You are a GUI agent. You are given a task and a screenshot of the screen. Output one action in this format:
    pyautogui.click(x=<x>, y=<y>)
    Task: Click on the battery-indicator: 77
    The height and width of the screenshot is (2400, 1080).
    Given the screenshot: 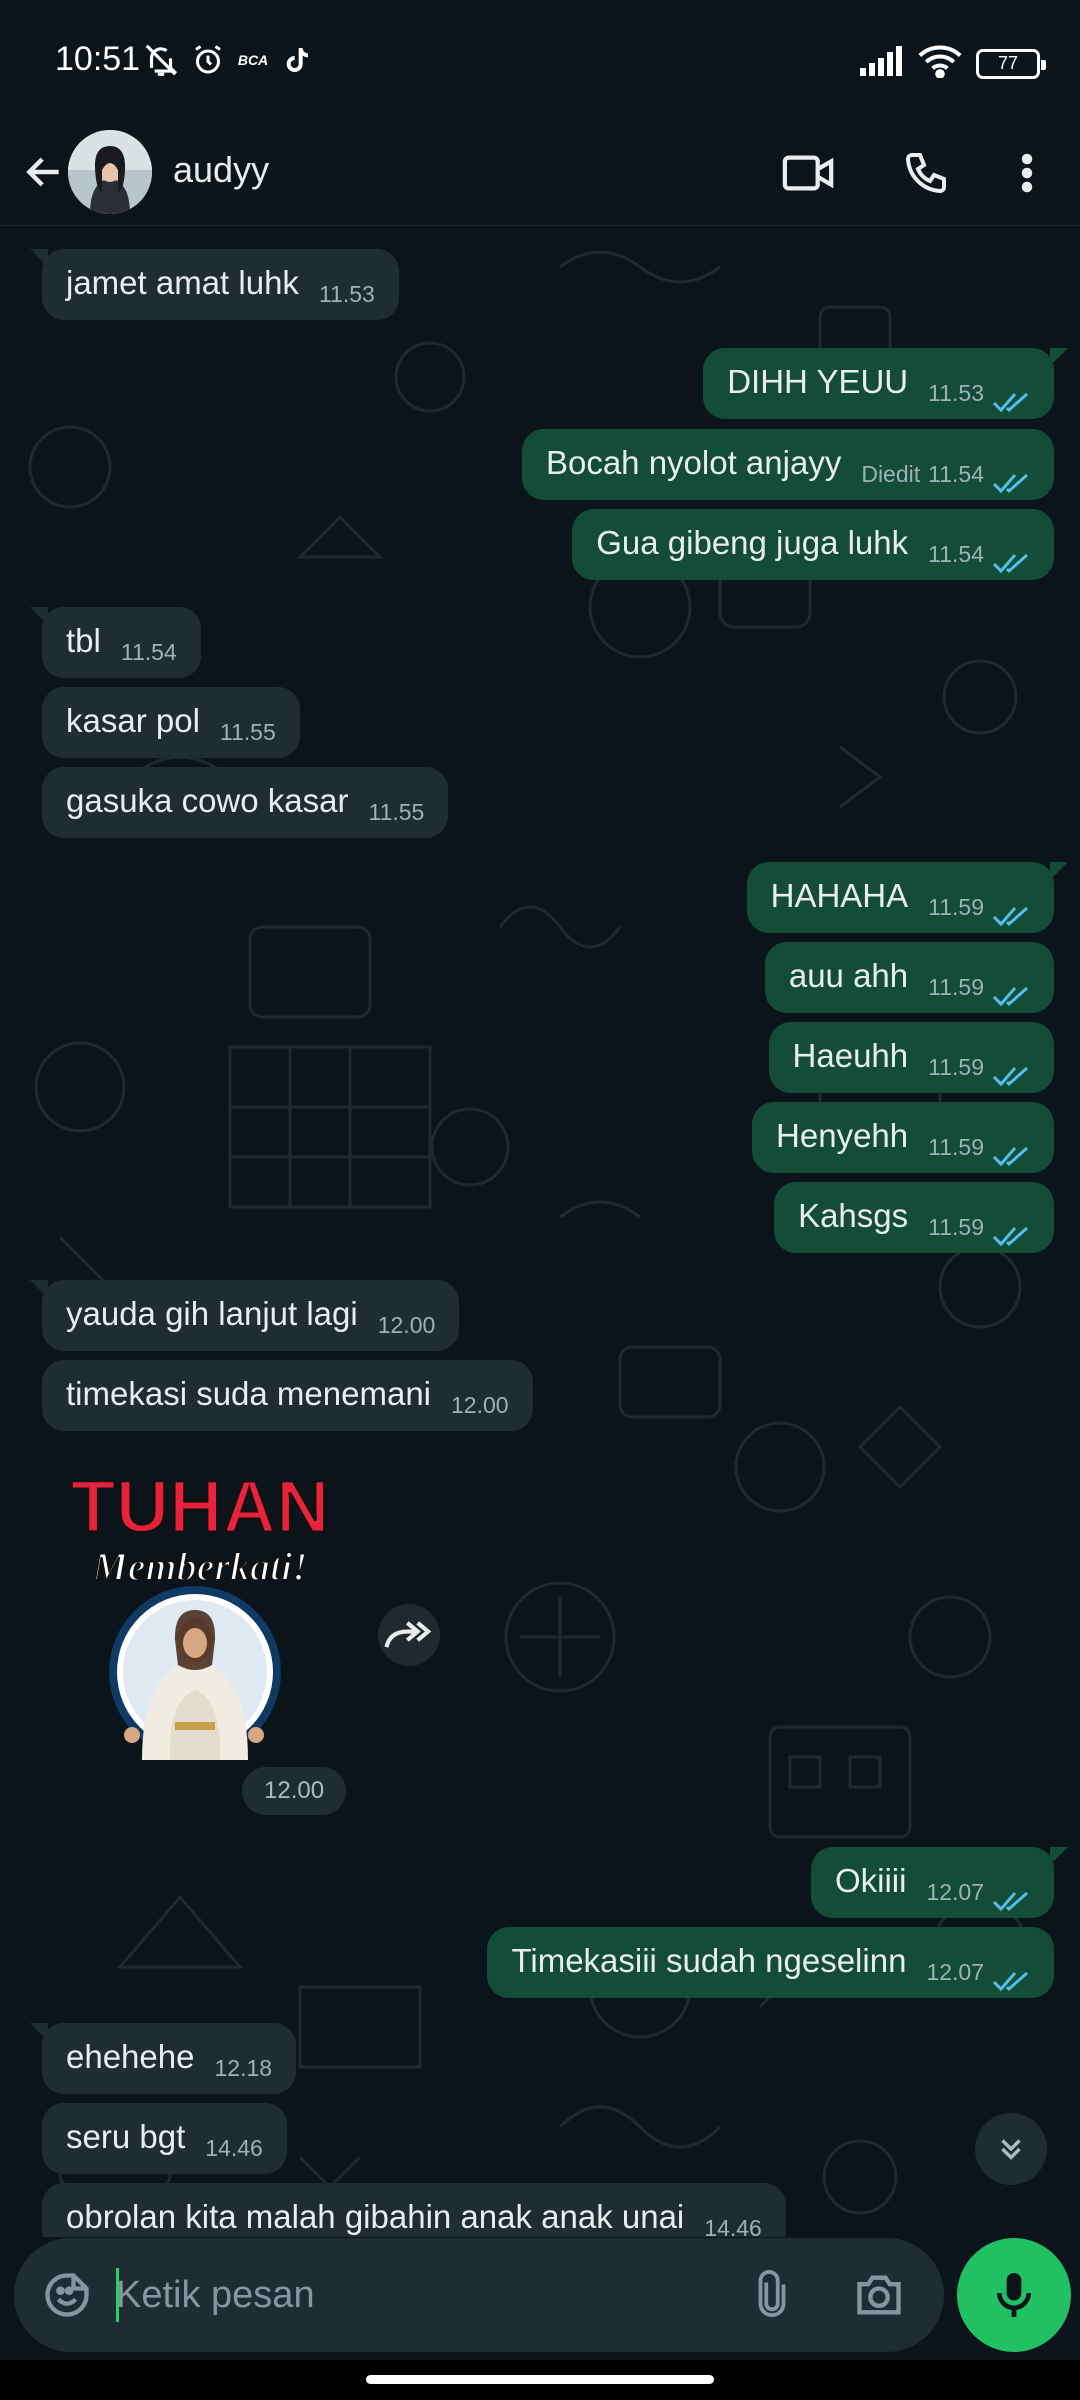 What is the action you would take?
    pyautogui.click(x=1011, y=63)
    